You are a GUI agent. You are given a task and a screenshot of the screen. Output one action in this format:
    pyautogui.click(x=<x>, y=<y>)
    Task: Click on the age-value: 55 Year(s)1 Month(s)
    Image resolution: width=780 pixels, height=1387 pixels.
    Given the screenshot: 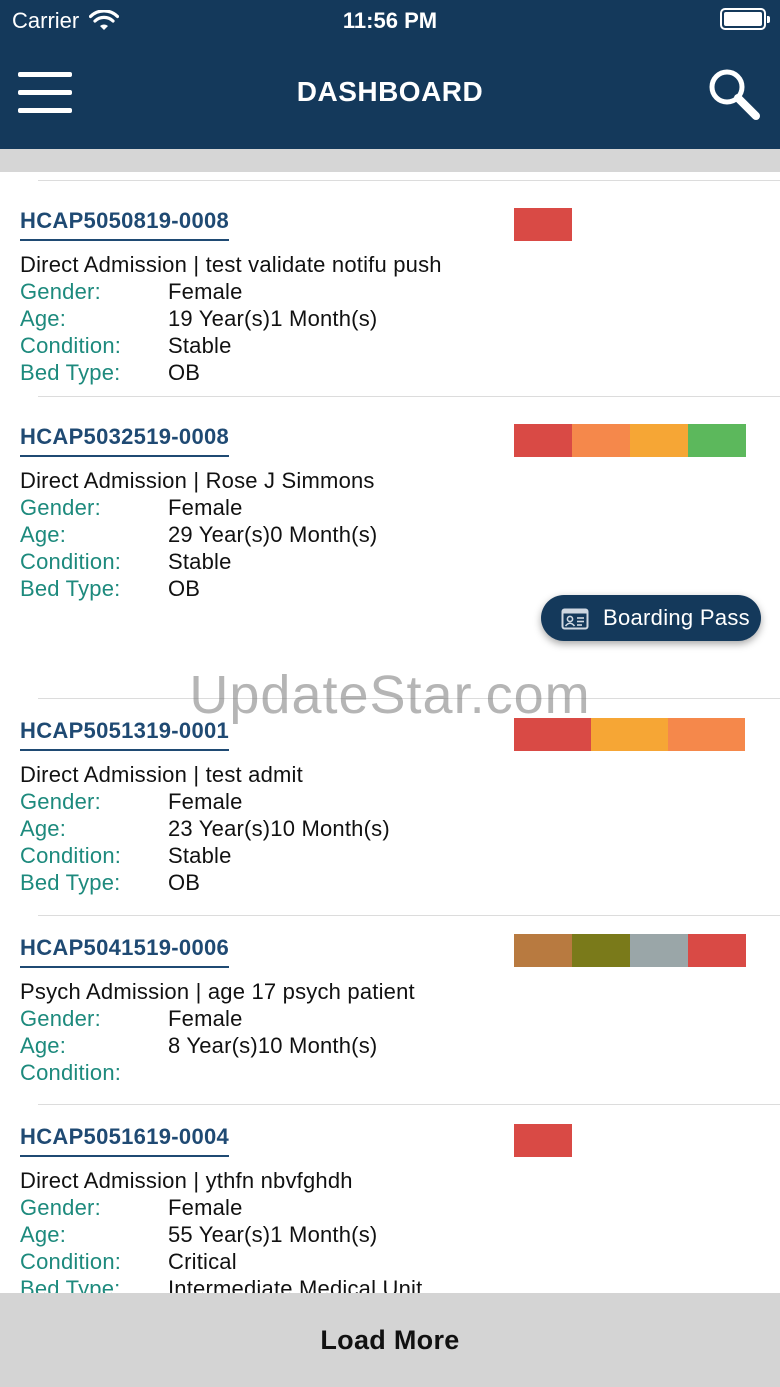 What is the action you would take?
    pyautogui.click(x=273, y=1234)
    